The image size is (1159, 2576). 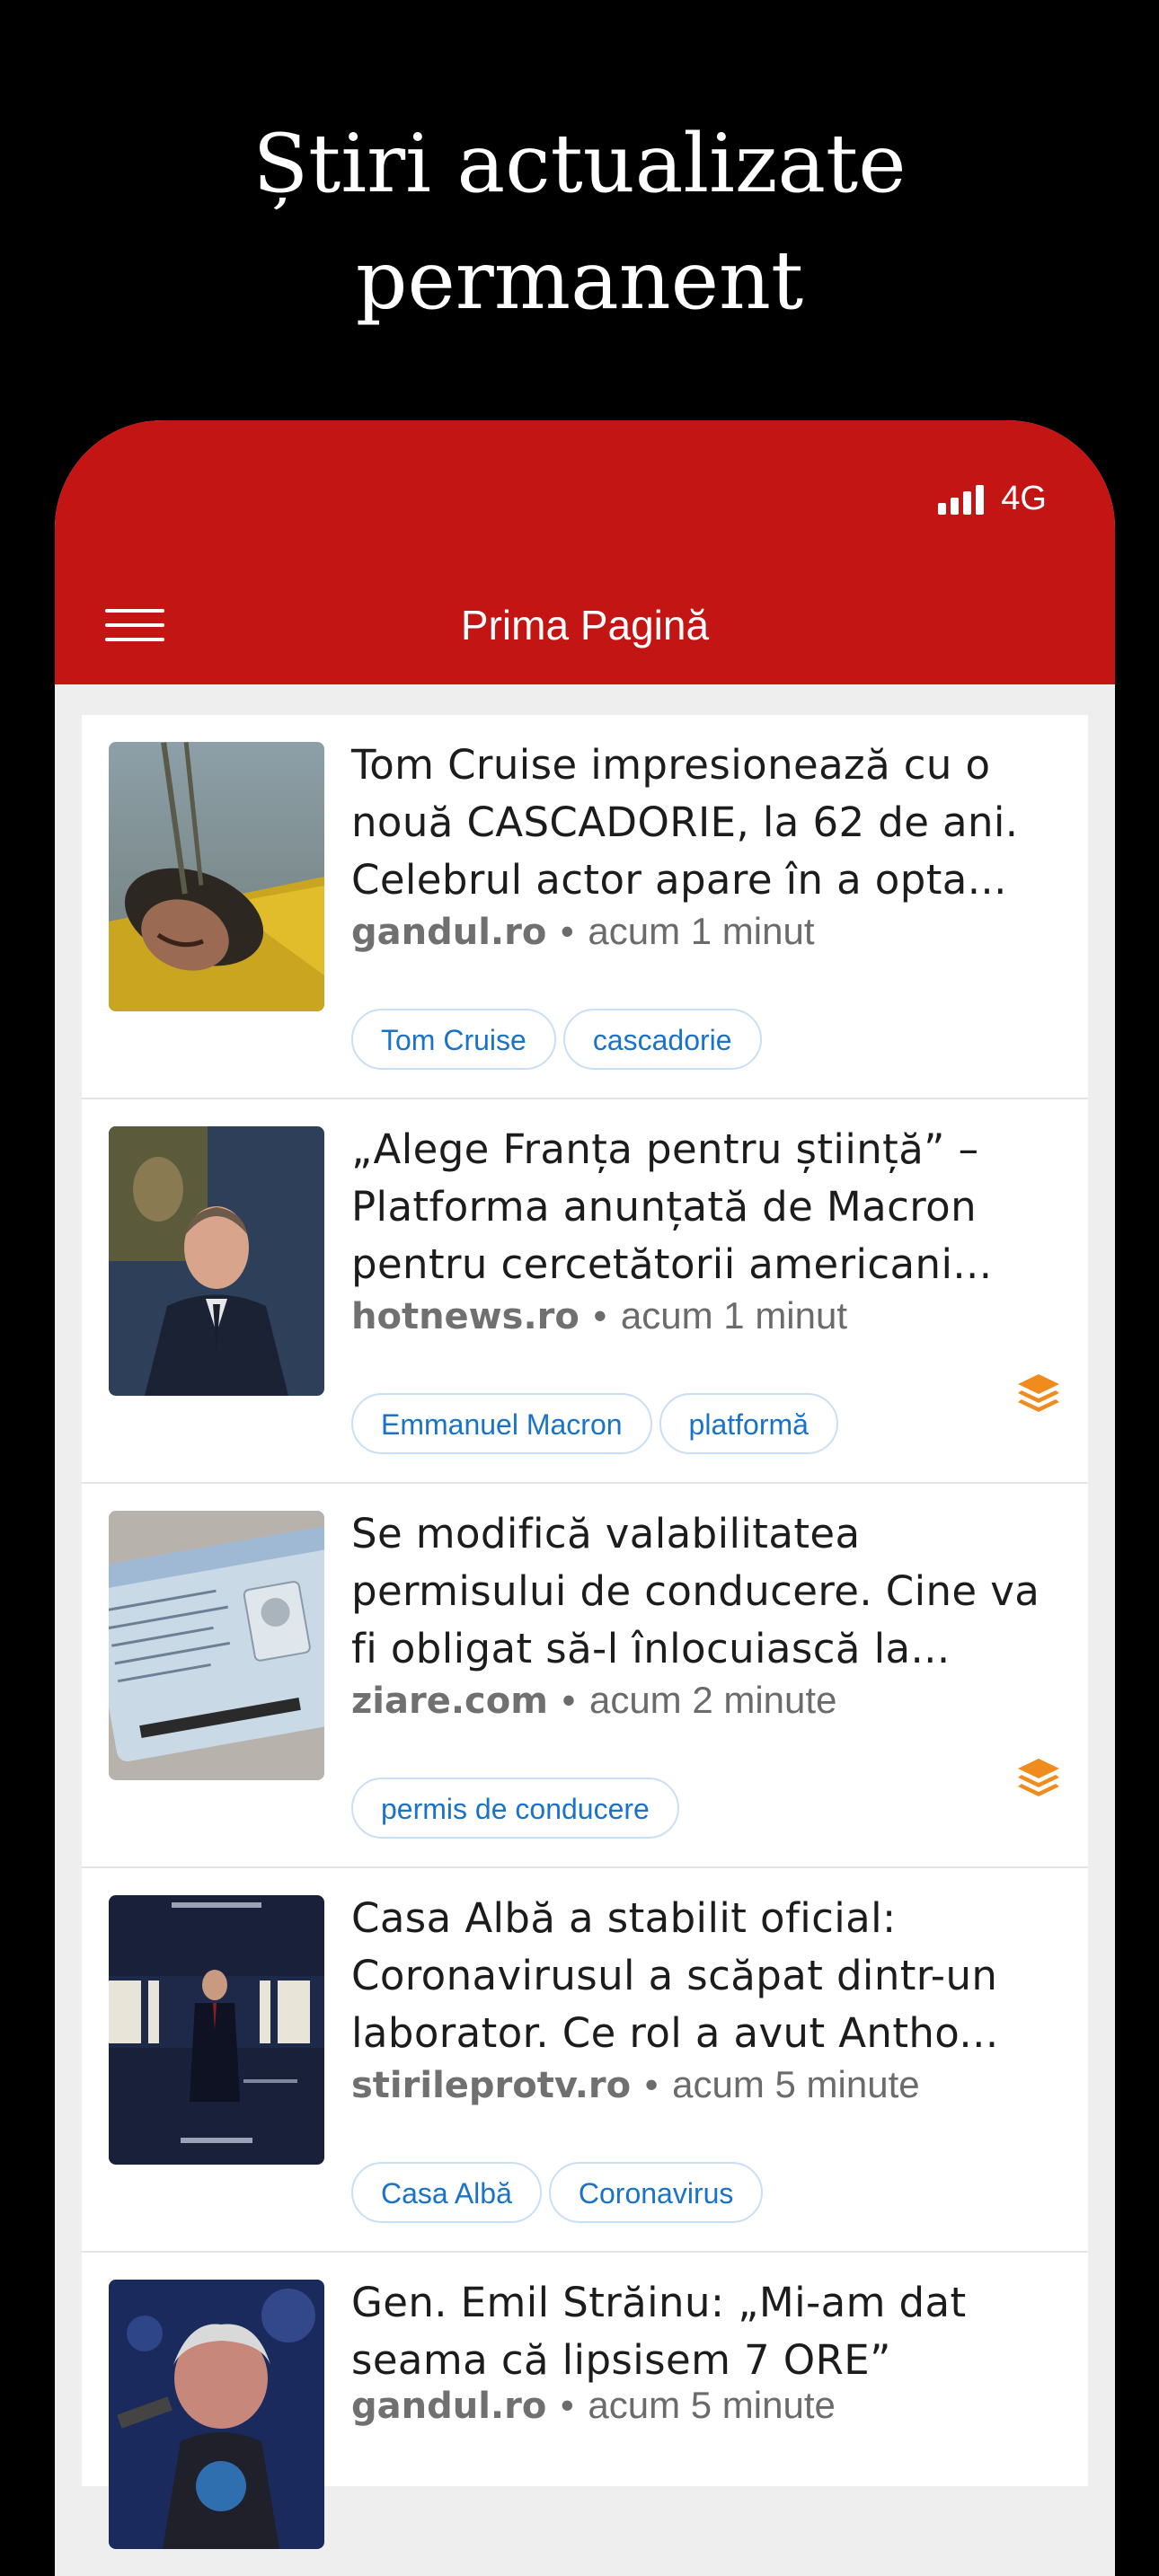 I want to click on tag-chip: Coronavirus, so click(x=656, y=2192).